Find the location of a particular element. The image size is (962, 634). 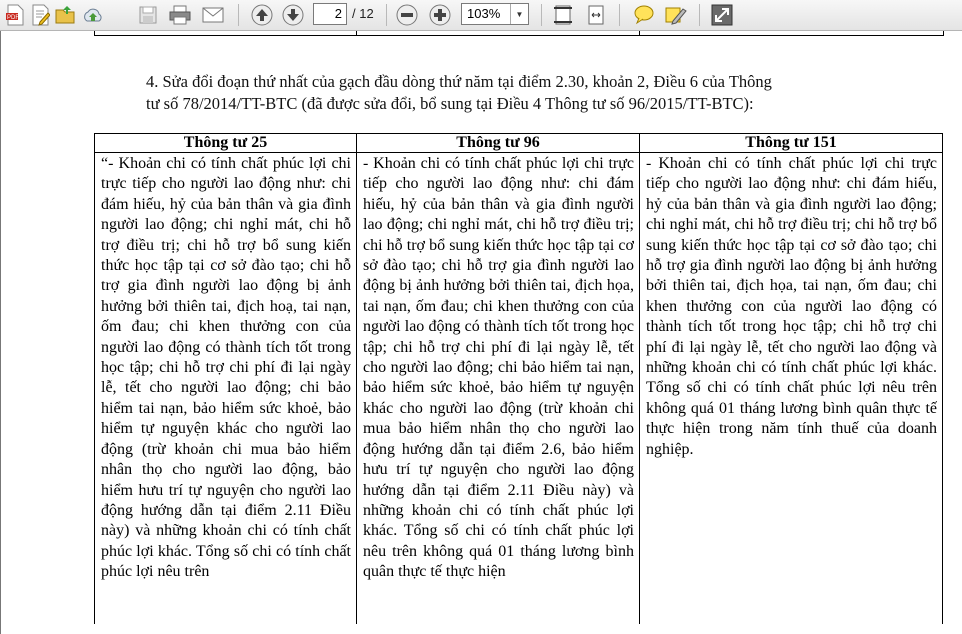

table-header-row: Thông tư 25 Thông tư 96 Thông tư 151 is located at coordinates (518, 143).